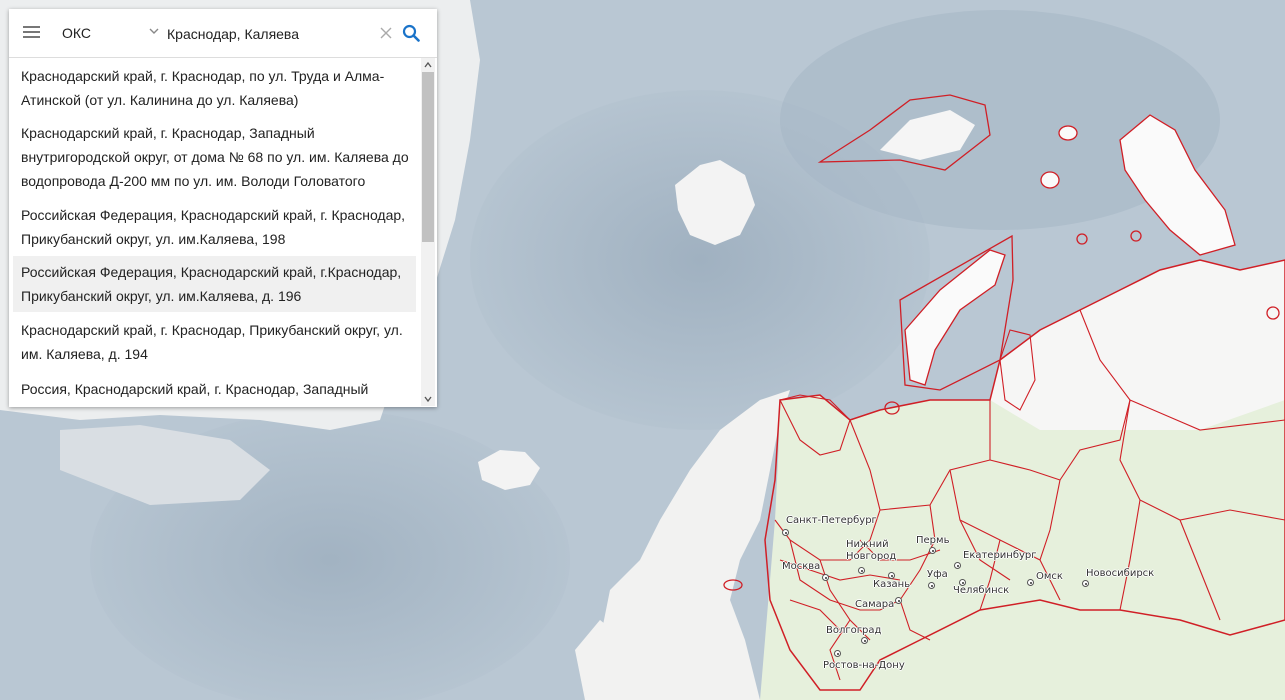  Describe the element at coordinates (154, 31) in the screenshot. I see `chevron-down-icon` at that location.